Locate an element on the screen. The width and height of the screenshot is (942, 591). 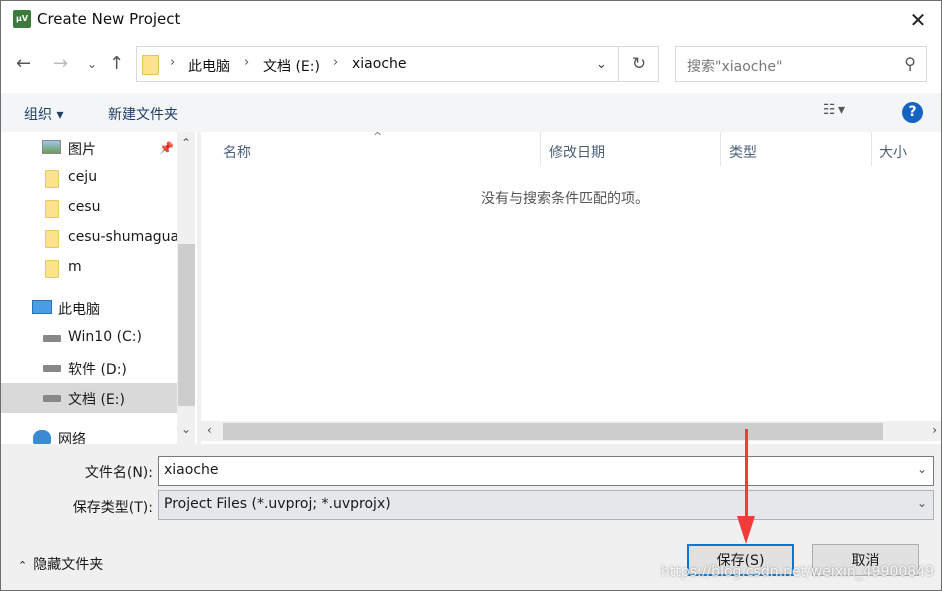
sidebar-item-label: Win10 (C:) is located at coordinates (105, 337).